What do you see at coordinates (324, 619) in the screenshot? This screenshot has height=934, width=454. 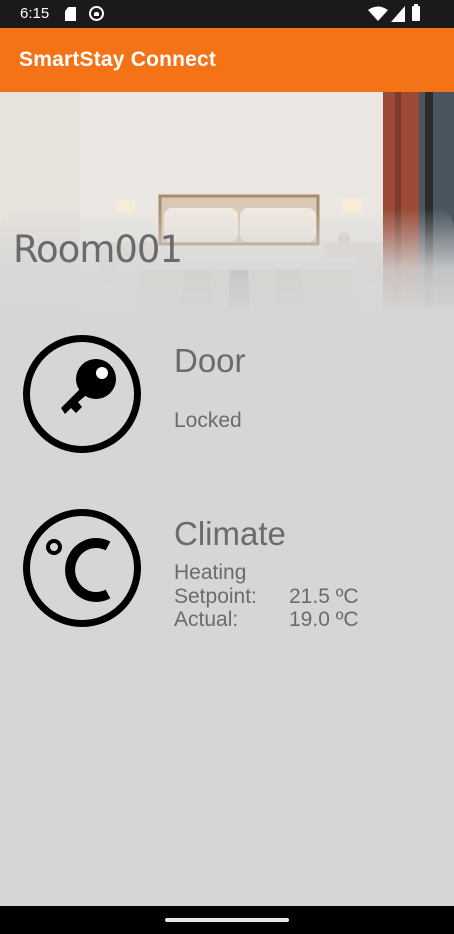 I see `actual-value: 19.0 ºC` at bounding box center [324, 619].